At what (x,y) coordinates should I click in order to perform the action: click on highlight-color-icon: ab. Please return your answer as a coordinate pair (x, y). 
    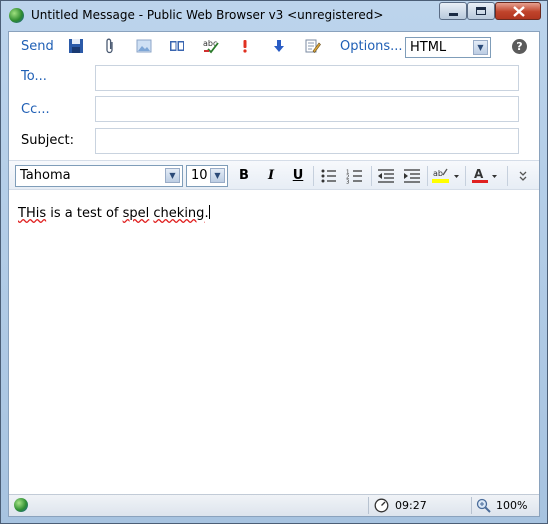
    Looking at the image, I should click on (446, 176).